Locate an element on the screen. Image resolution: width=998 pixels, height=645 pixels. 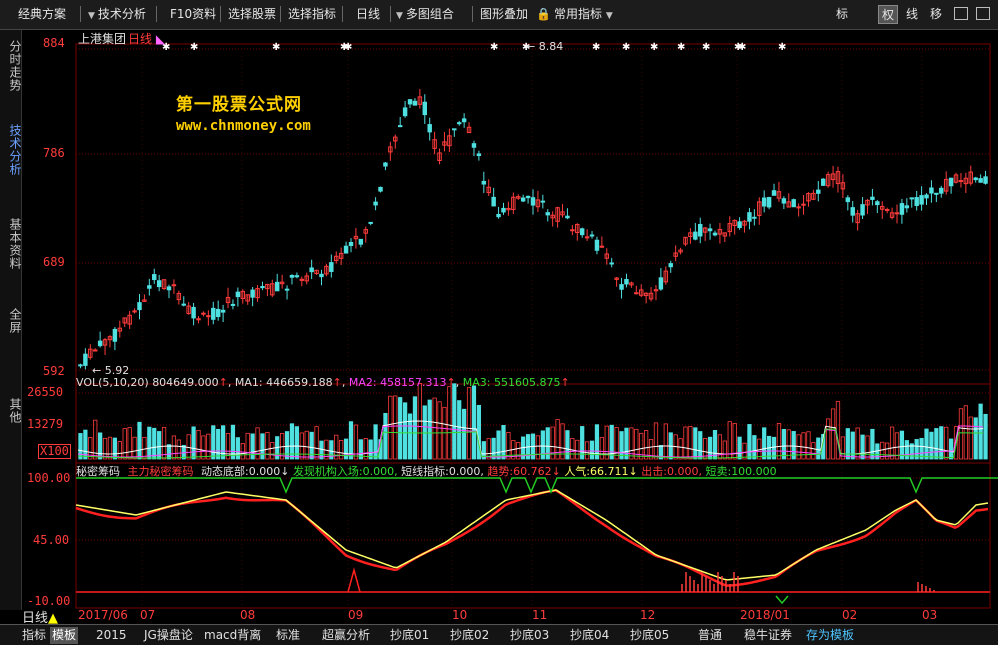
select-indicator-button: 选择指标 is located at coordinates (312, 14).